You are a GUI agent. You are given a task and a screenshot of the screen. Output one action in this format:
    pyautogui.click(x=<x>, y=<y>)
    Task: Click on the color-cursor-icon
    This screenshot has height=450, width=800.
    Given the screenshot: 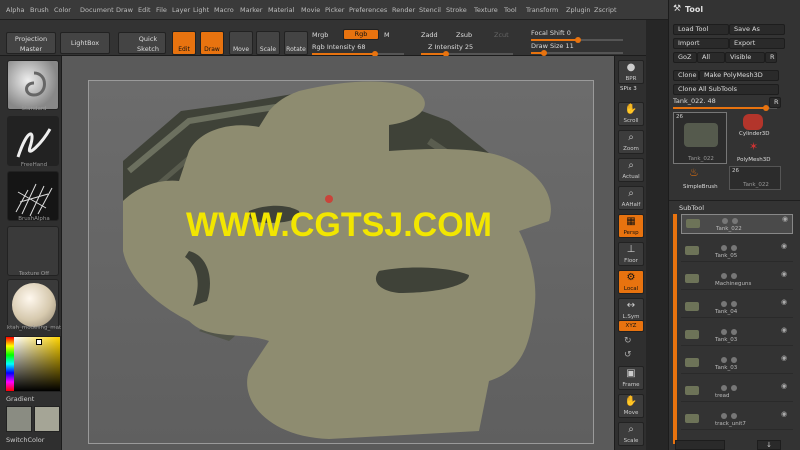 What is the action you would take?
    pyautogui.click(x=39, y=342)
    